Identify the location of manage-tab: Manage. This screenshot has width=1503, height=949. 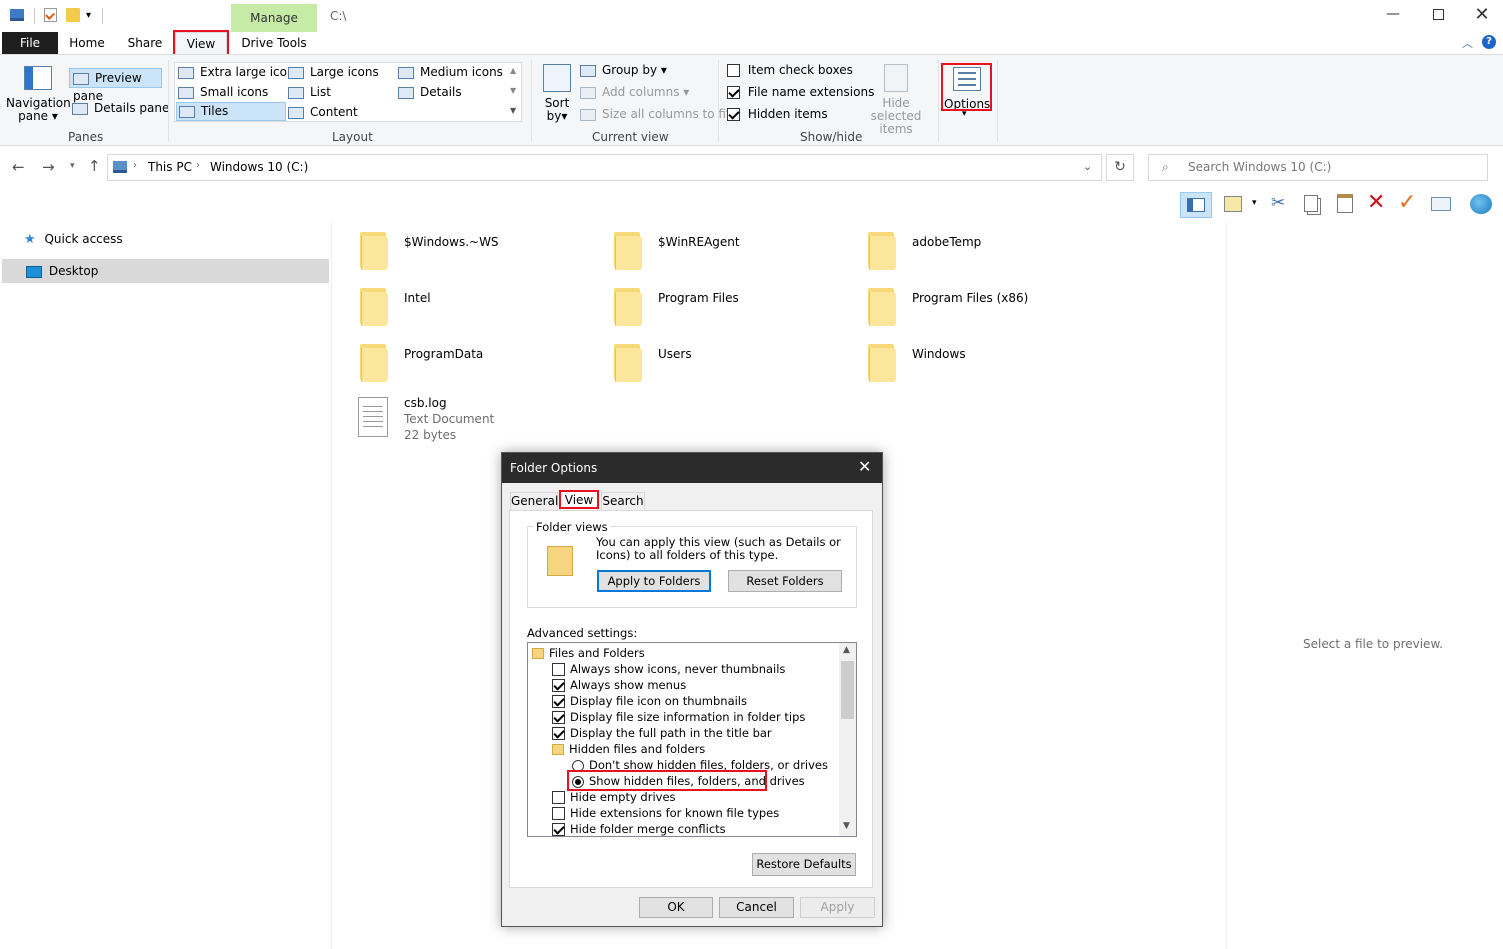
(274, 18).